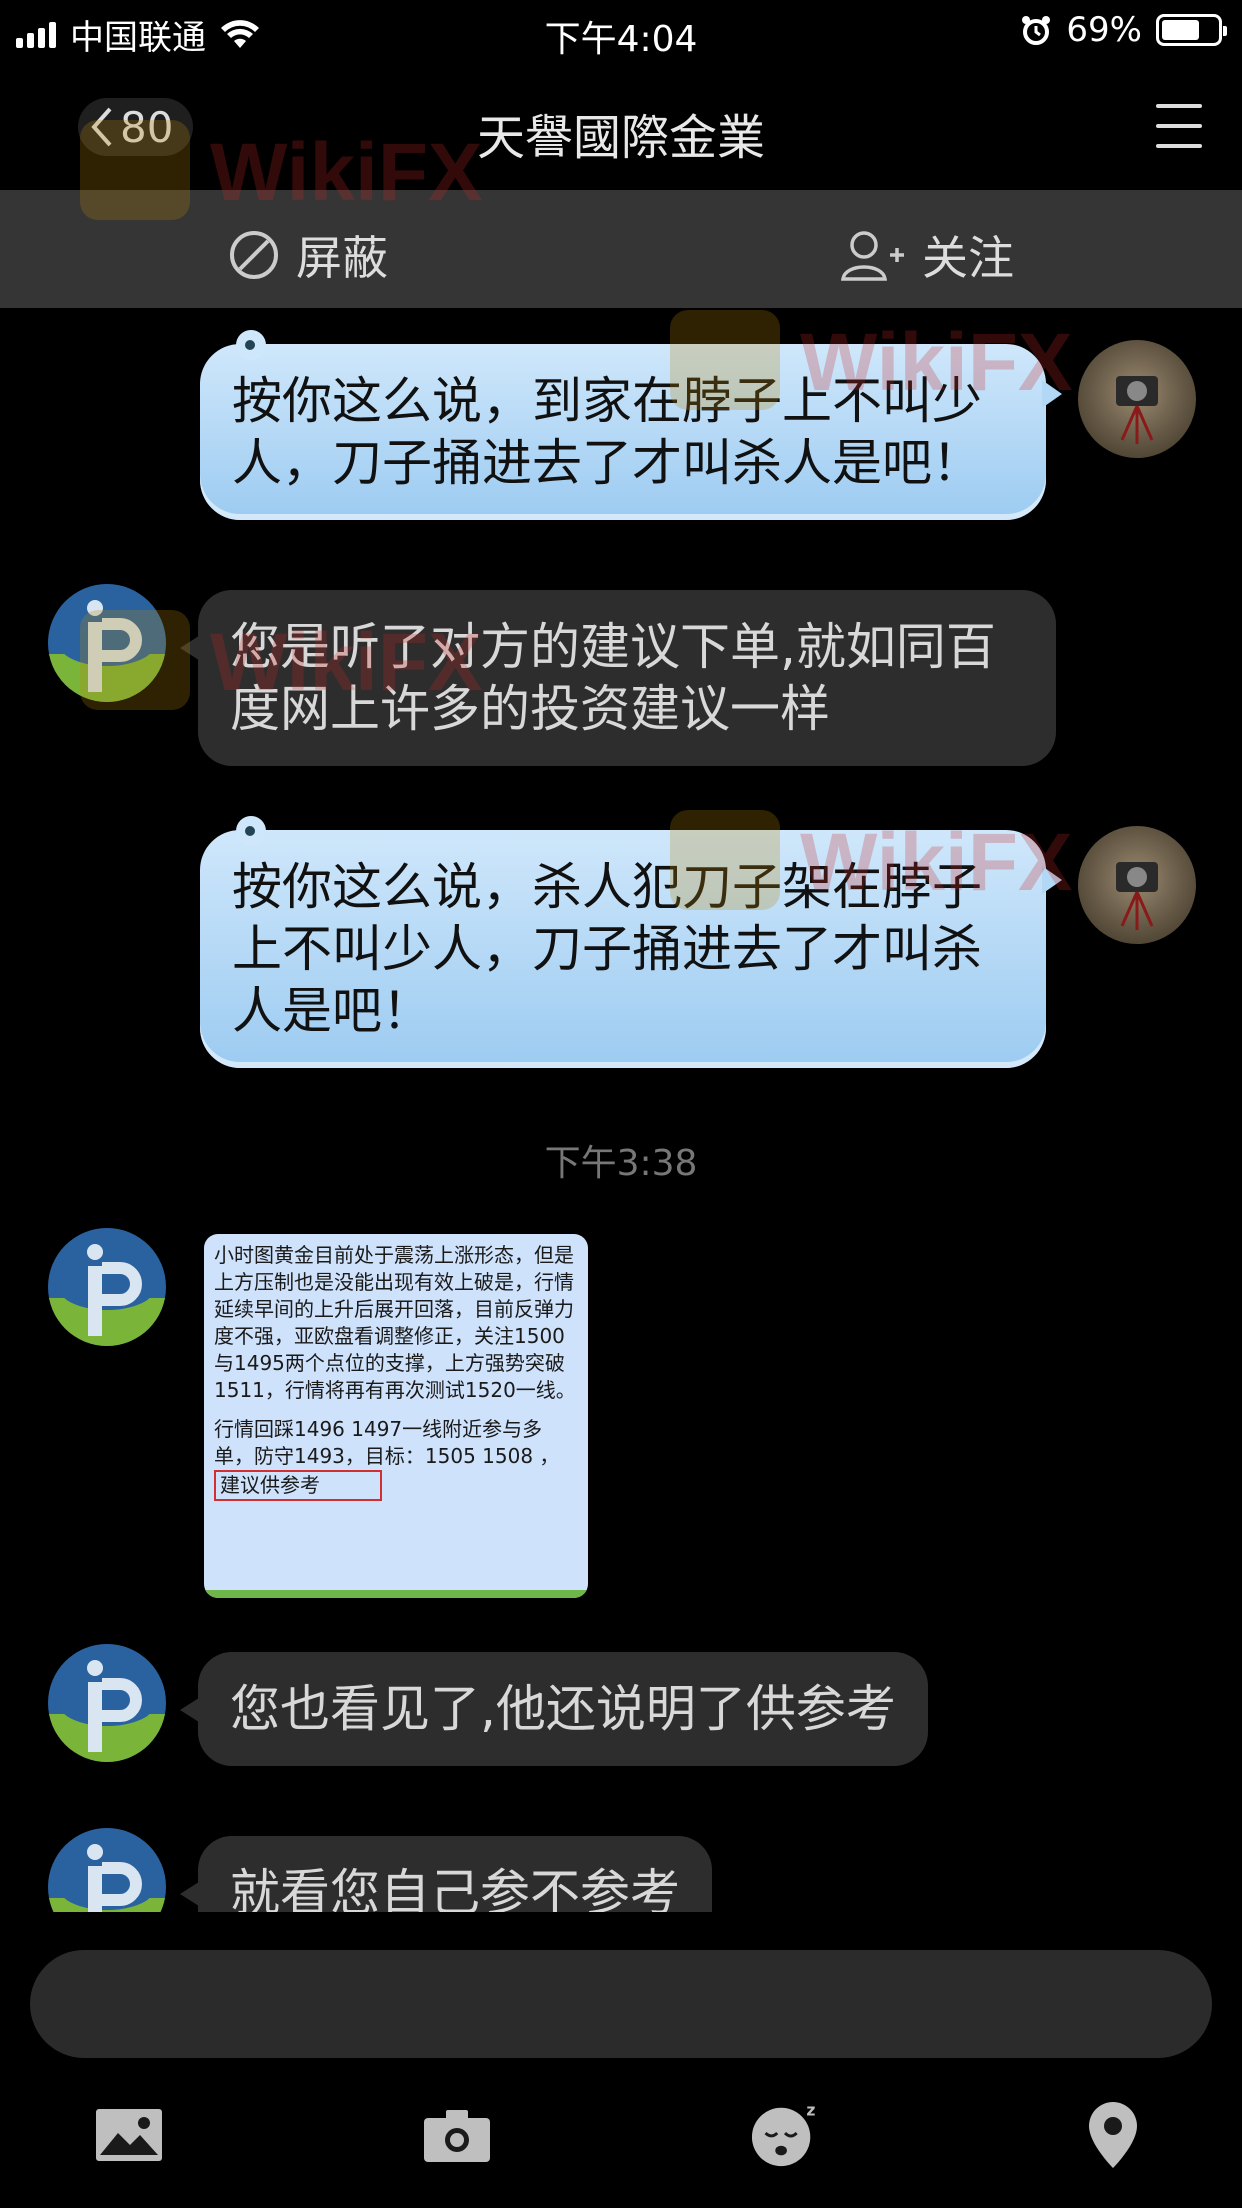 Image resolution: width=1242 pixels, height=2208 pixels. What do you see at coordinates (1036, 30) in the screenshot?
I see `alarm-icon` at bounding box center [1036, 30].